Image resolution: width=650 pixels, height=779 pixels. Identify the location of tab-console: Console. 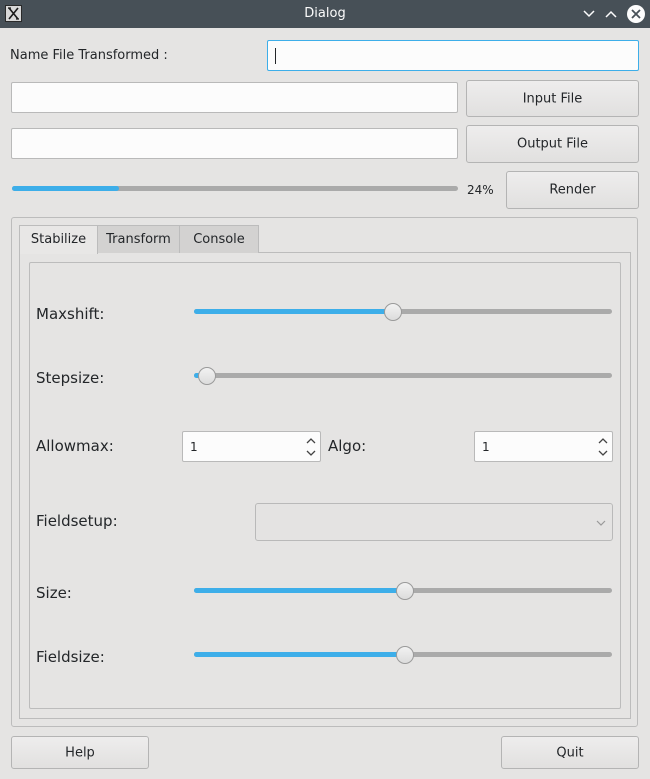
(219, 239).